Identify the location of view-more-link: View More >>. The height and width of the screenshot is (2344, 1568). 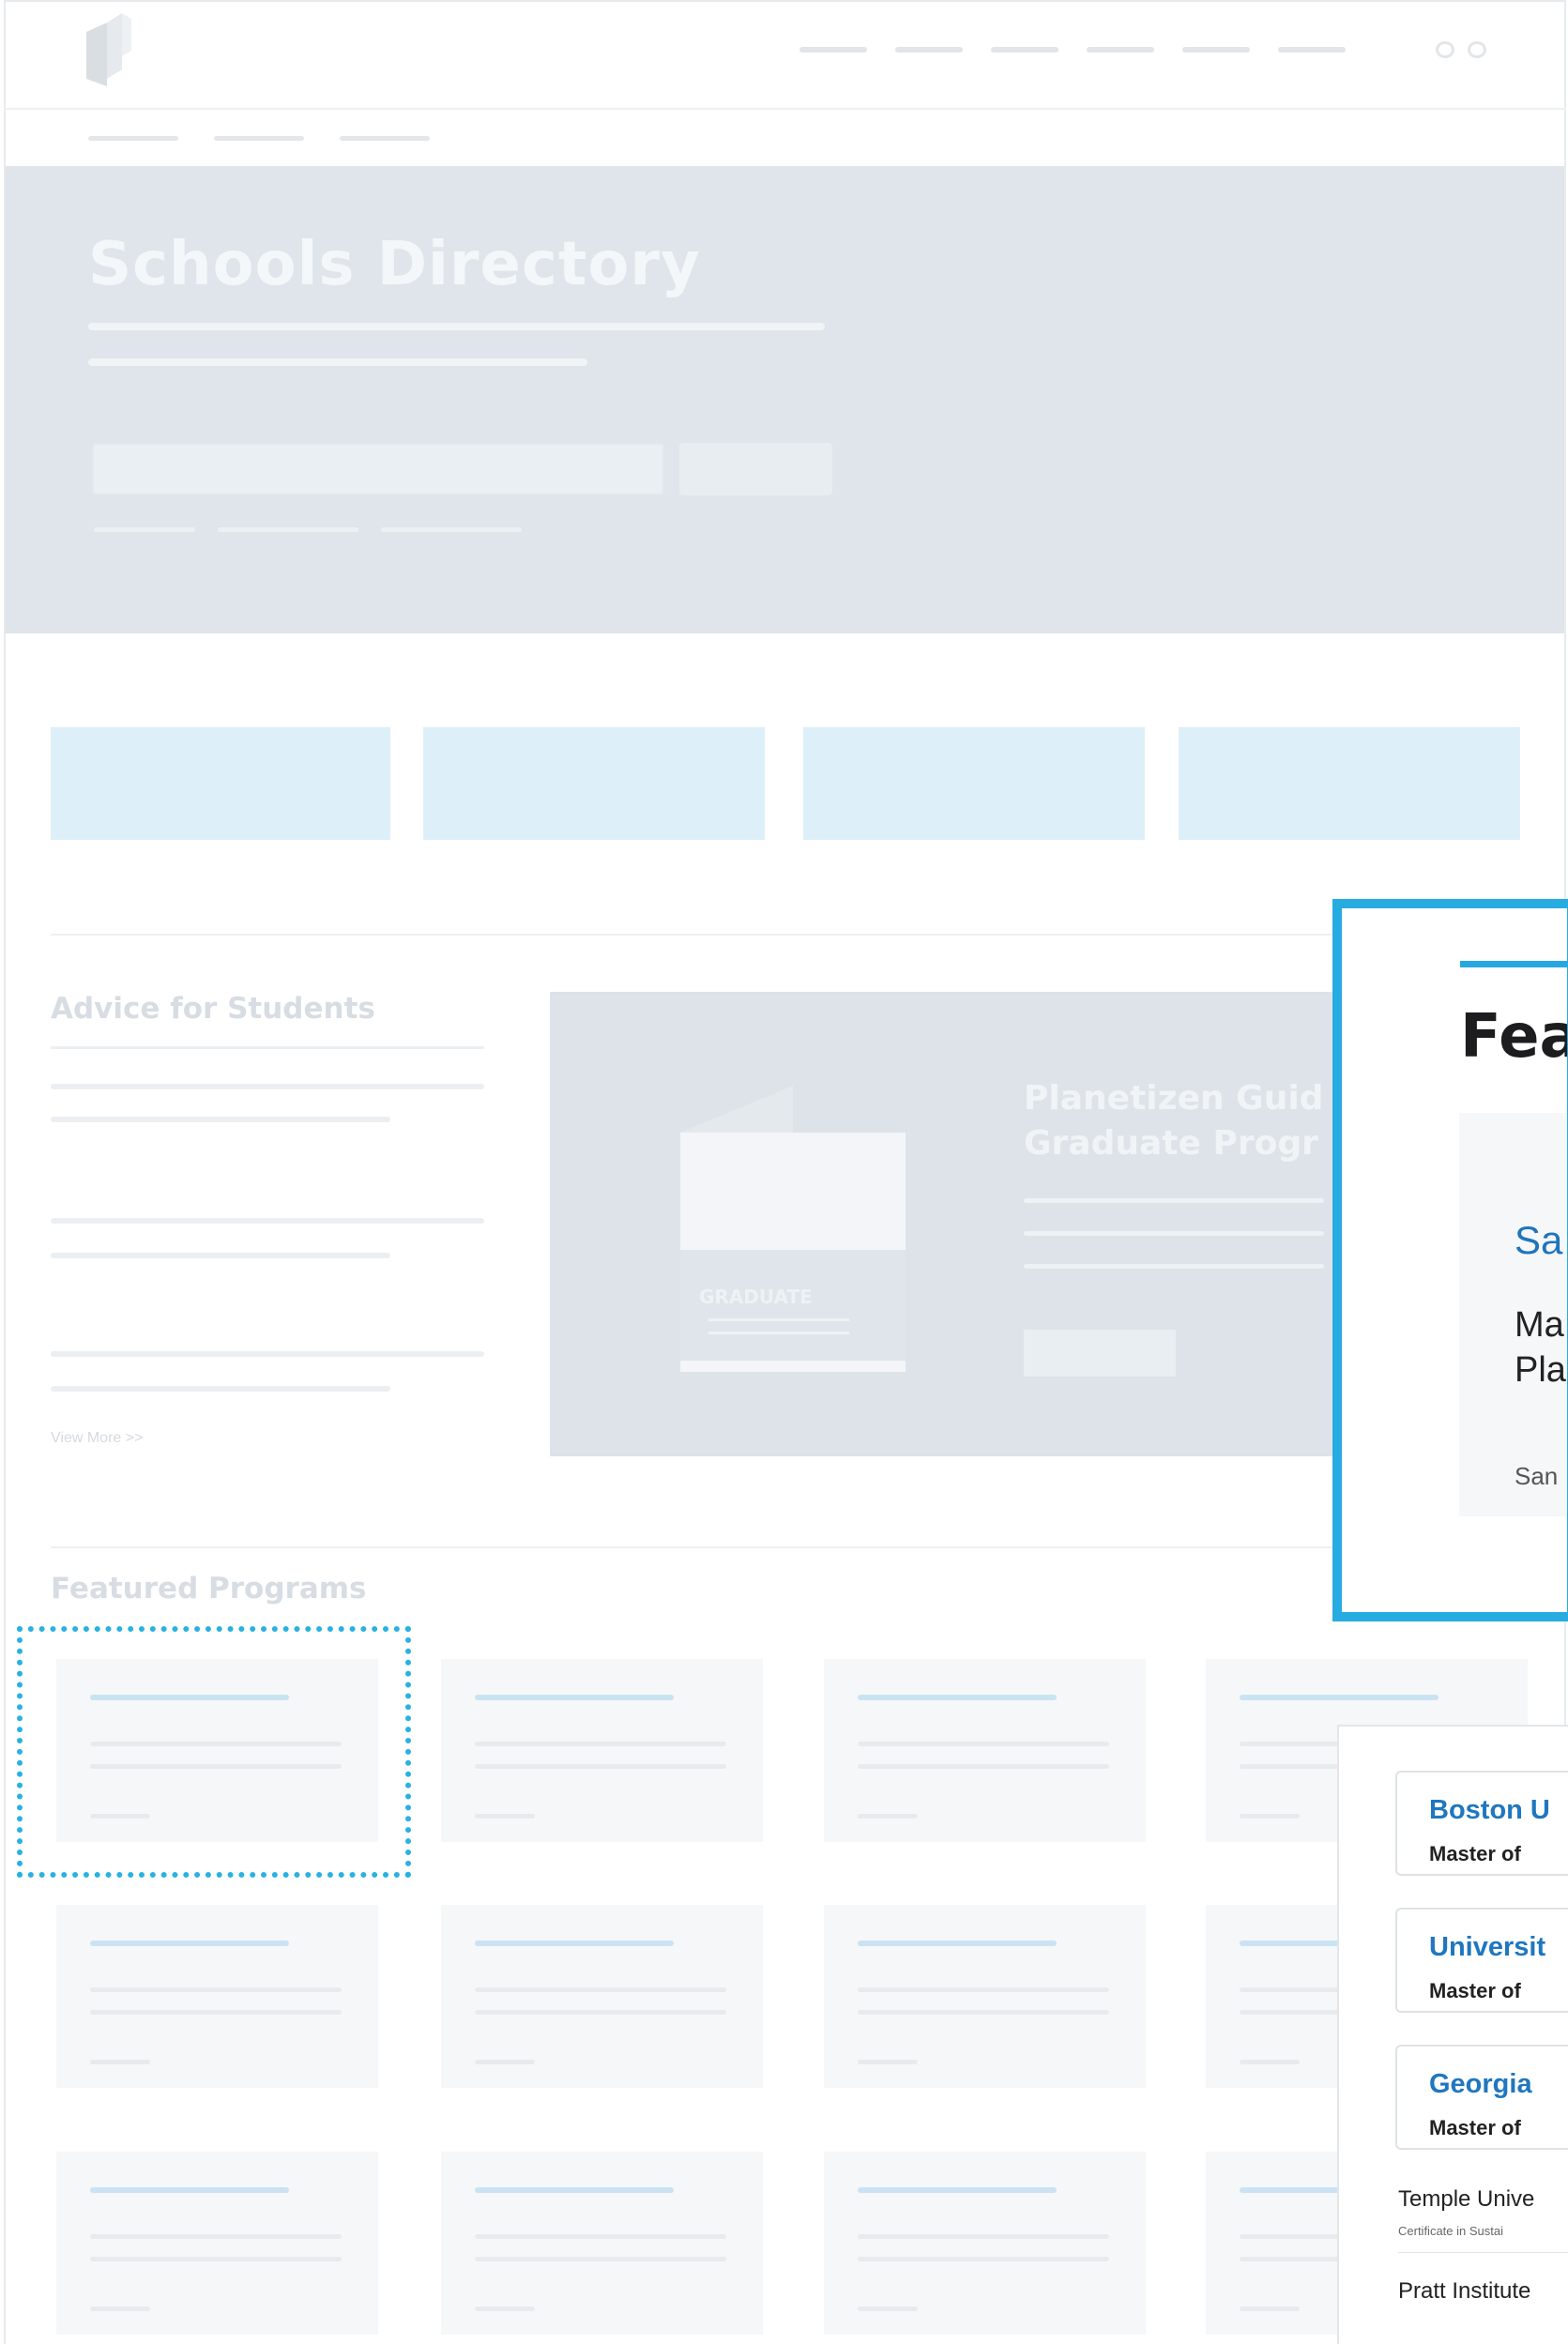
(97, 1438).